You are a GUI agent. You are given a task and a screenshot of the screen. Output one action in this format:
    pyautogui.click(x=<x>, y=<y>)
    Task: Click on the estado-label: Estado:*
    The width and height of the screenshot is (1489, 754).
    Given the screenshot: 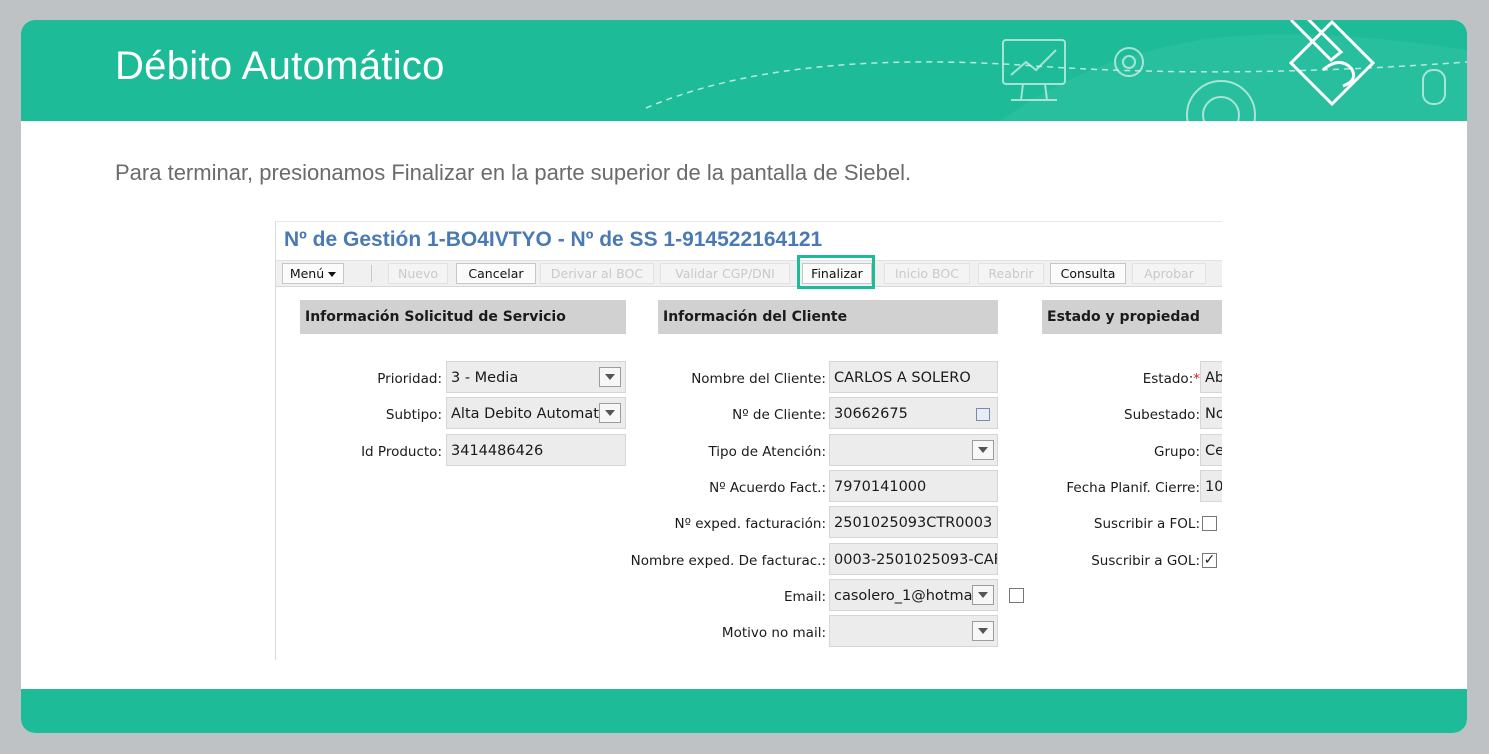 What is the action you would take?
    pyautogui.click(x=1171, y=379)
    